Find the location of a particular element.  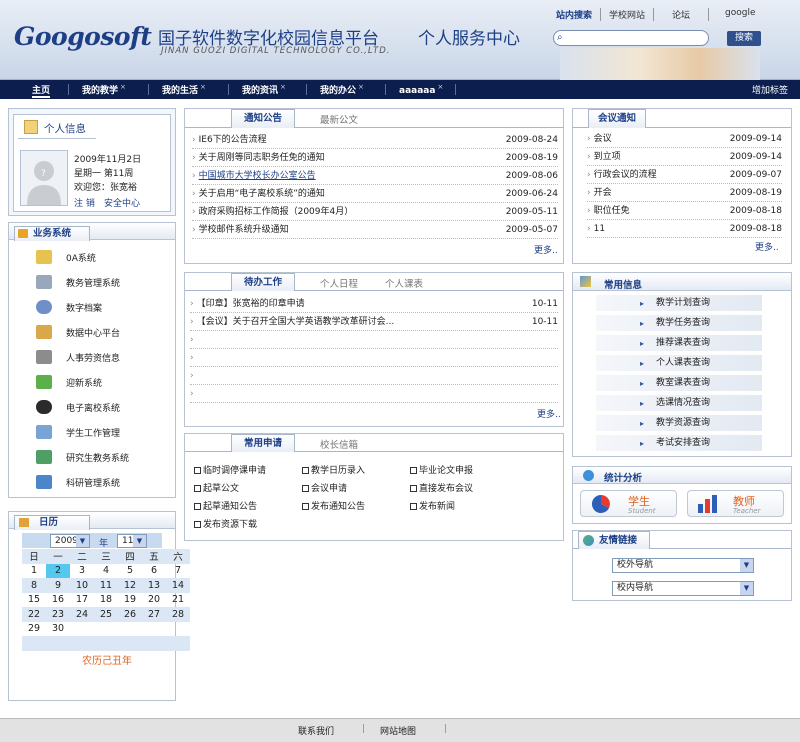

query-link-teaching-resources: ▸ 教学资源查询 is located at coordinates (679, 423).